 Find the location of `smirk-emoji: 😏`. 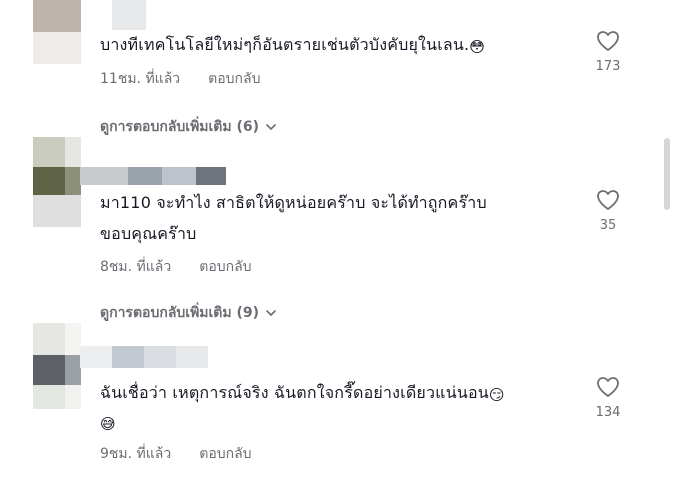

smirk-emoji: 😏 is located at coordinates (496, 395).